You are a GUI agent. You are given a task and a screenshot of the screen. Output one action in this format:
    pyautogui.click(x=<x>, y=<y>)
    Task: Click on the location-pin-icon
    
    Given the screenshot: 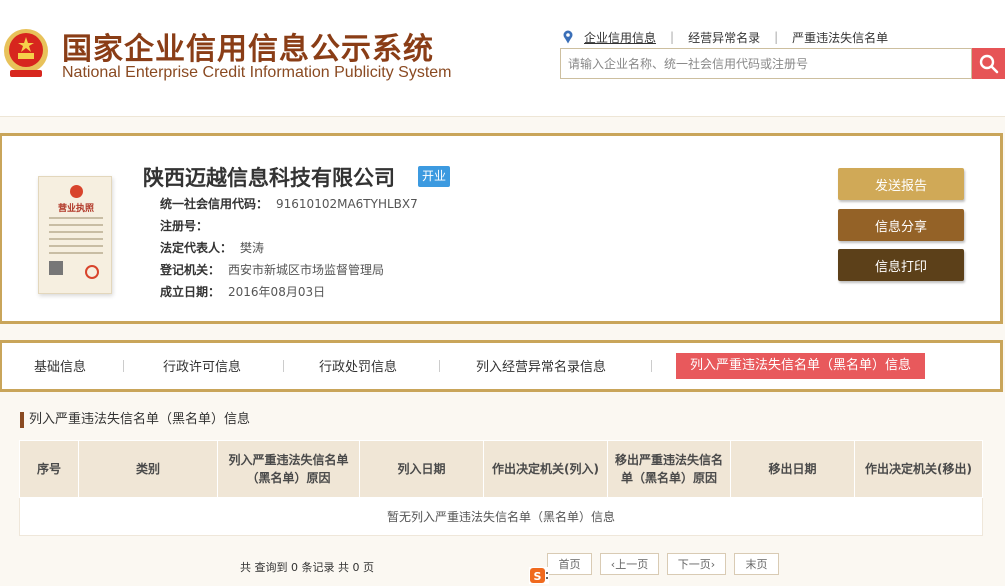 What is the action you would take?
    pyautogui.click(x=568, y=37)
    